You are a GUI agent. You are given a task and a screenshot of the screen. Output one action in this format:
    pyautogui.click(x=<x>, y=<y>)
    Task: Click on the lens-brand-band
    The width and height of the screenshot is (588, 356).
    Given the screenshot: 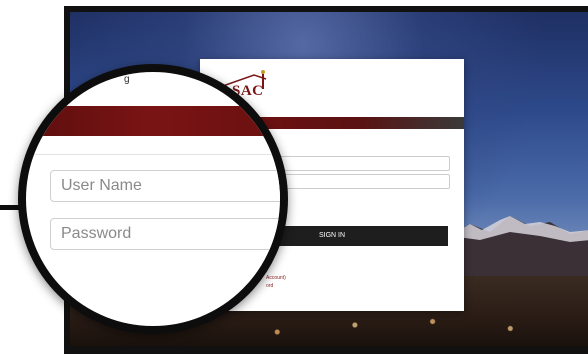 What is the action you would take?
    pyautogui.click(x=153, y=121)
    